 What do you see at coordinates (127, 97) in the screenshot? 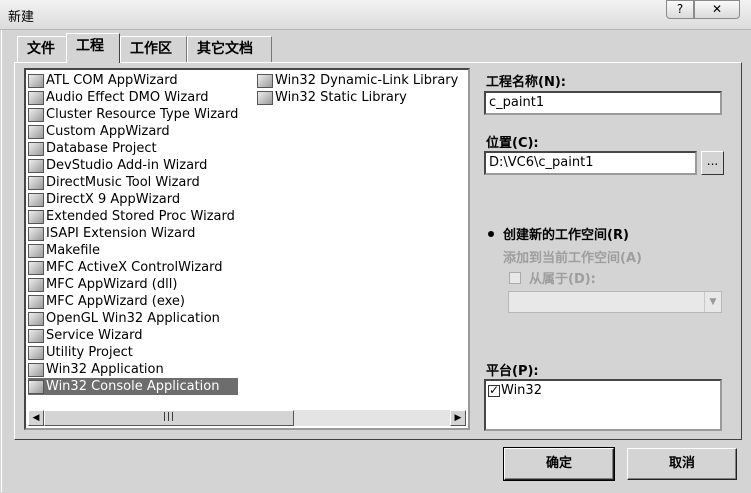
I see `project-type-label: Audio Effect DMO Wizard` at bounding box center [127, 97].